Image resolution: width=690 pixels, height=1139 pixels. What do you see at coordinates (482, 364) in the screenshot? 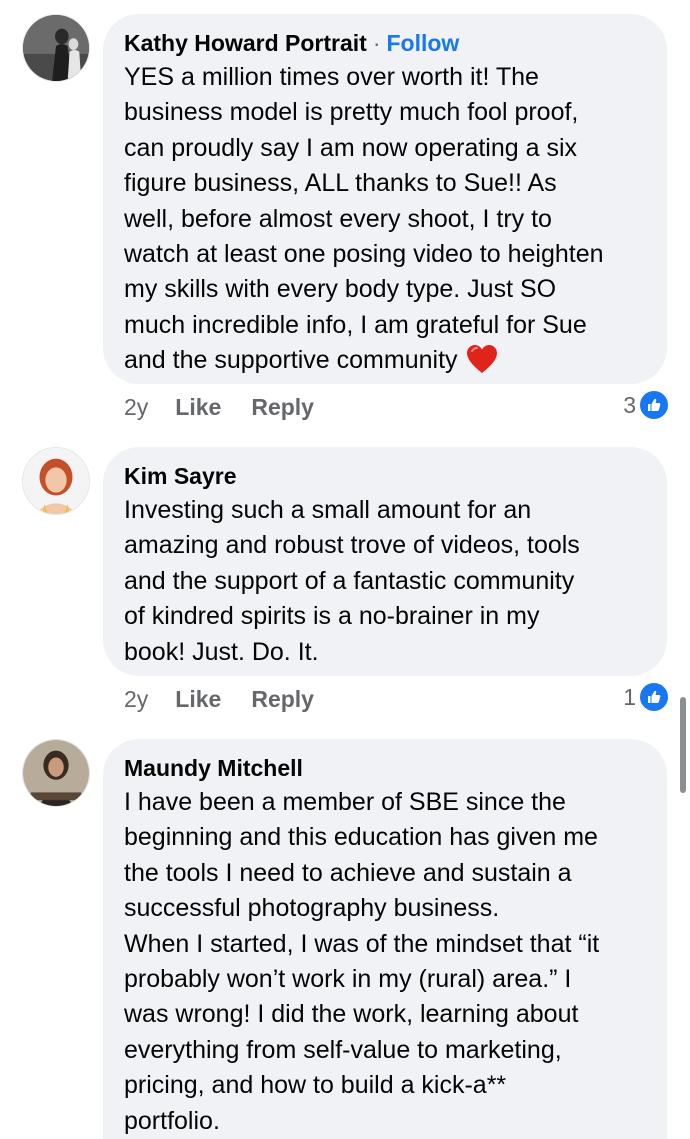
I see `heart-emoji-icon` at bounding box center [482, 364].